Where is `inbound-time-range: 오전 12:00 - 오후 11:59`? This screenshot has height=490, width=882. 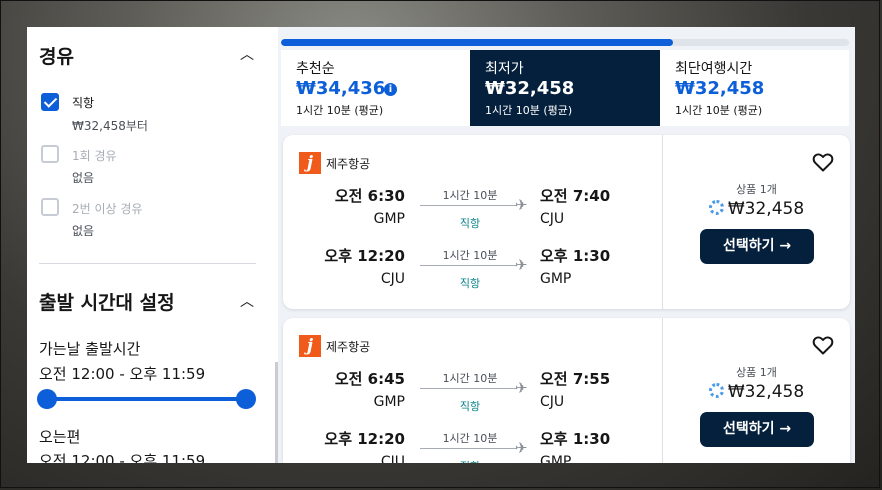
inbound-time-range: 오전 12:00 - 오후 11:59 is located at coordinates (122, 457).